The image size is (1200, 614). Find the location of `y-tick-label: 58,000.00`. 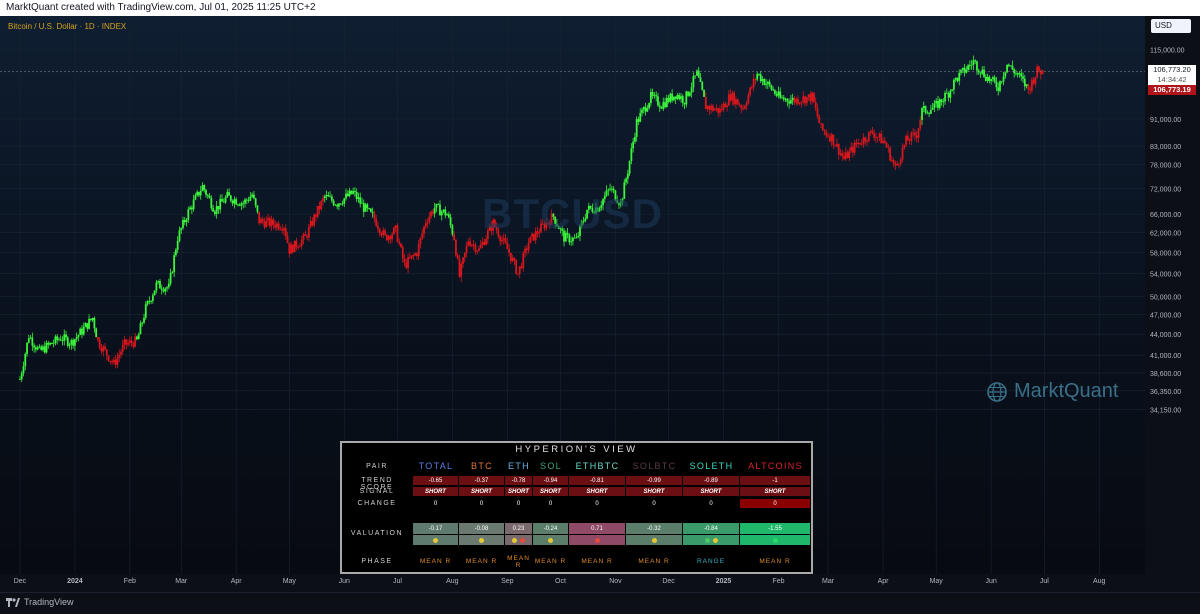

y-tick-label: 58,000.00 is located at coordinates (1165, 253).